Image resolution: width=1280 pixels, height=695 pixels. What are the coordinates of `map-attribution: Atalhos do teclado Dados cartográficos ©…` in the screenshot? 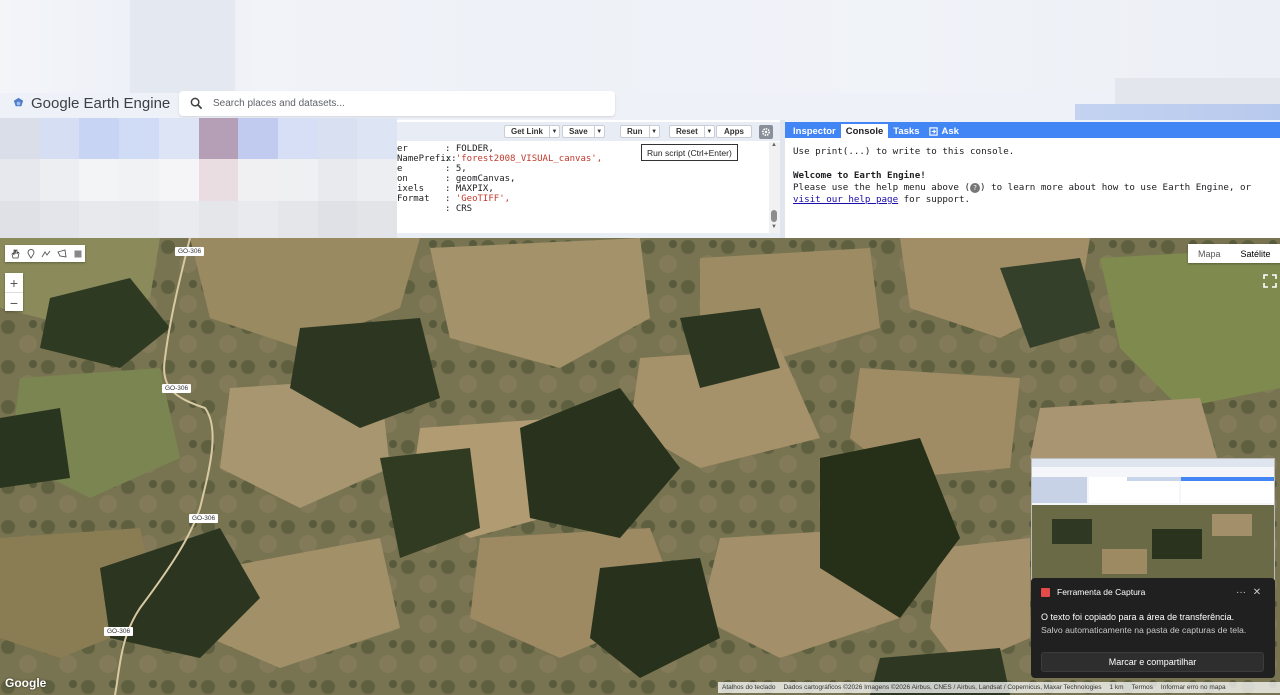 It's located at (999, 687).